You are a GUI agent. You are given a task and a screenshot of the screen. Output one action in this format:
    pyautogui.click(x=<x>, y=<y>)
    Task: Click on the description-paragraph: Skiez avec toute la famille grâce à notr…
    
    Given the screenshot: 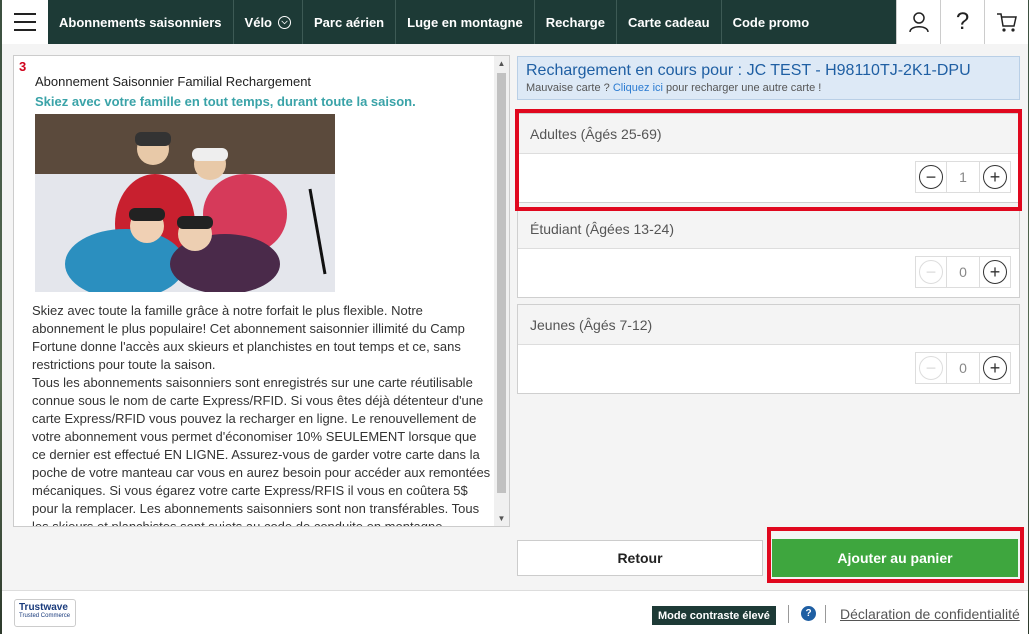 What is the action you would take?
    pyautogui.click(x=248, y=337)
    